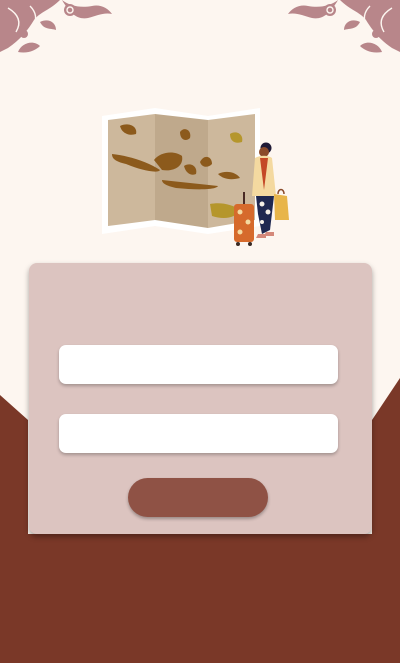 This screenshot has height=663, width=400. What do you see at coordinates (195, 177) in the screenshot?
I see `travel-map-illustration` at bounding box center [195, 177].